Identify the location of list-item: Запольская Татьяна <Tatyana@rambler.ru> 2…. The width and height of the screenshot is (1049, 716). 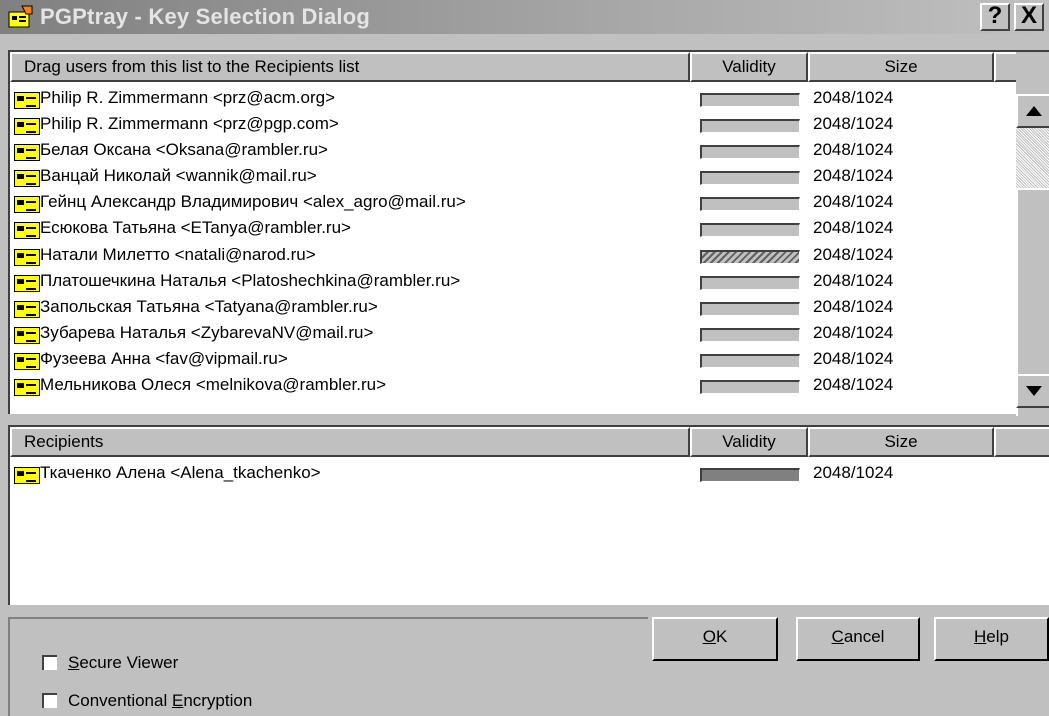
(507, 308).